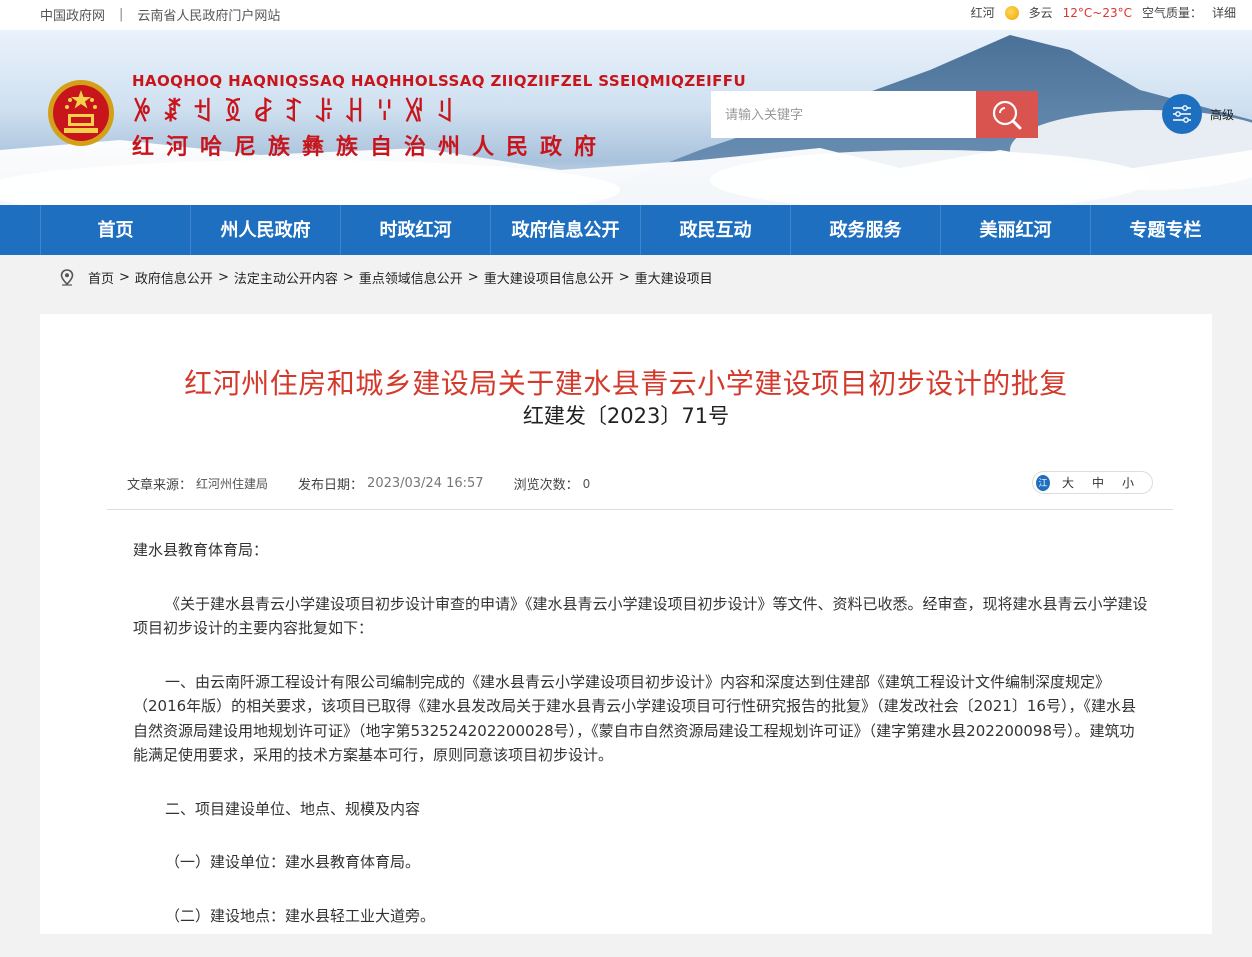  Describe the element at coordinates (640, 509) in the screenshot. I see `meta-divider` at that location.